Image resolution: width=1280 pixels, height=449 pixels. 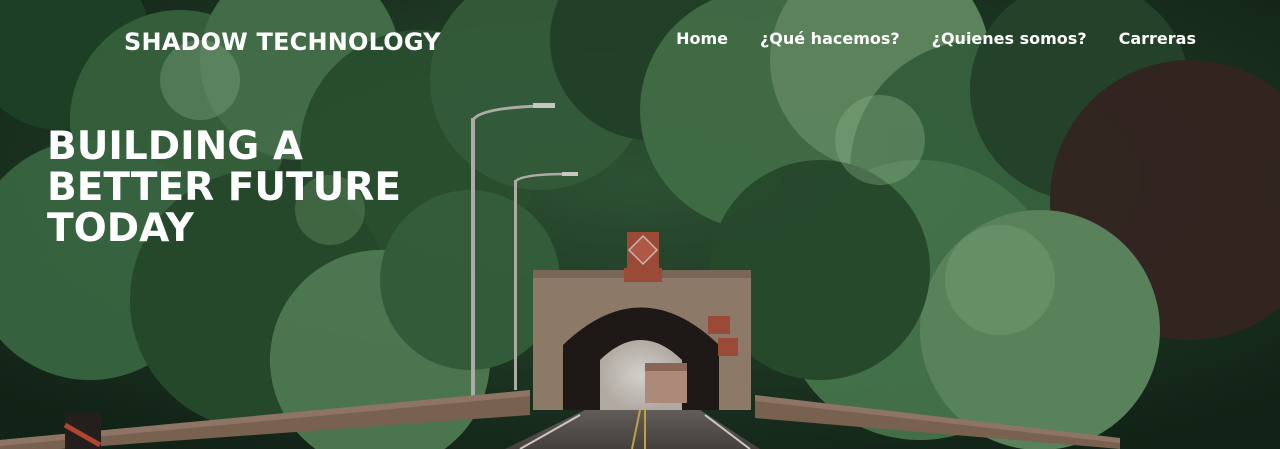 What do you see at coordinates (830, 38) in the screenshot?
I see `nav-link-que-hacemos: ¿Qué hacemos?` at bounding box center [830, 38].